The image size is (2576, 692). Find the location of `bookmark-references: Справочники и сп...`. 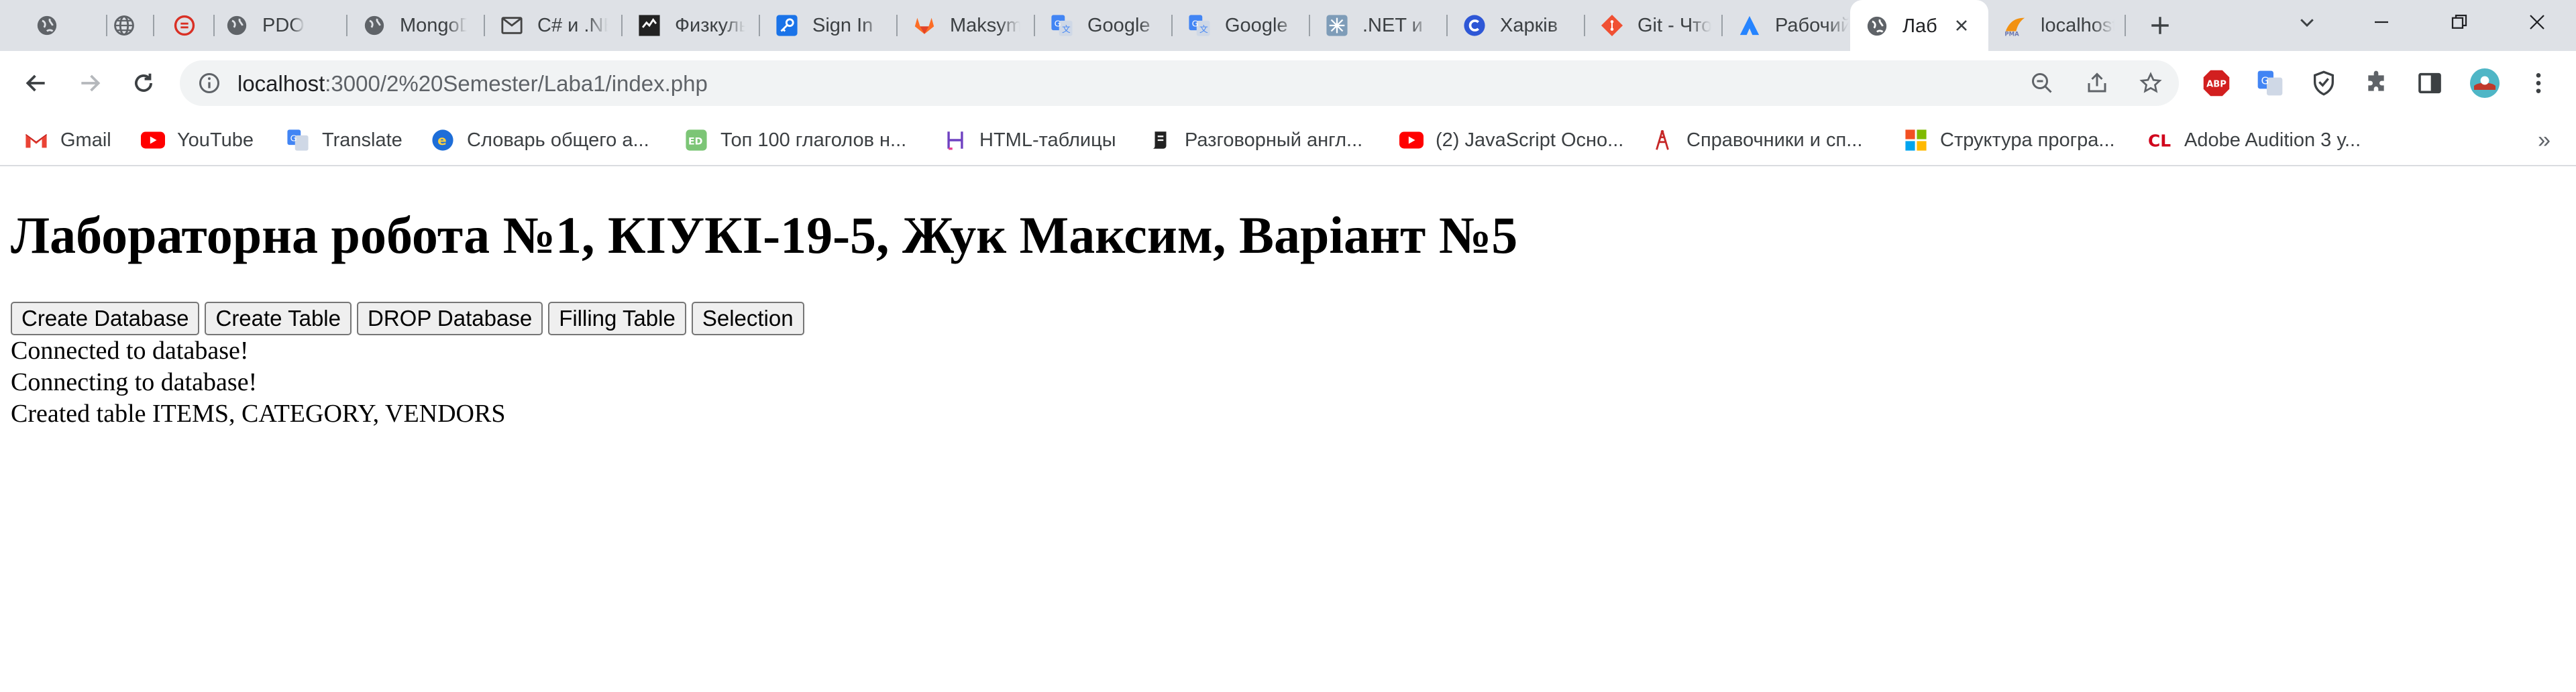

bookmark-references: Справочники и сп... is located at coordinates (1756, 140).